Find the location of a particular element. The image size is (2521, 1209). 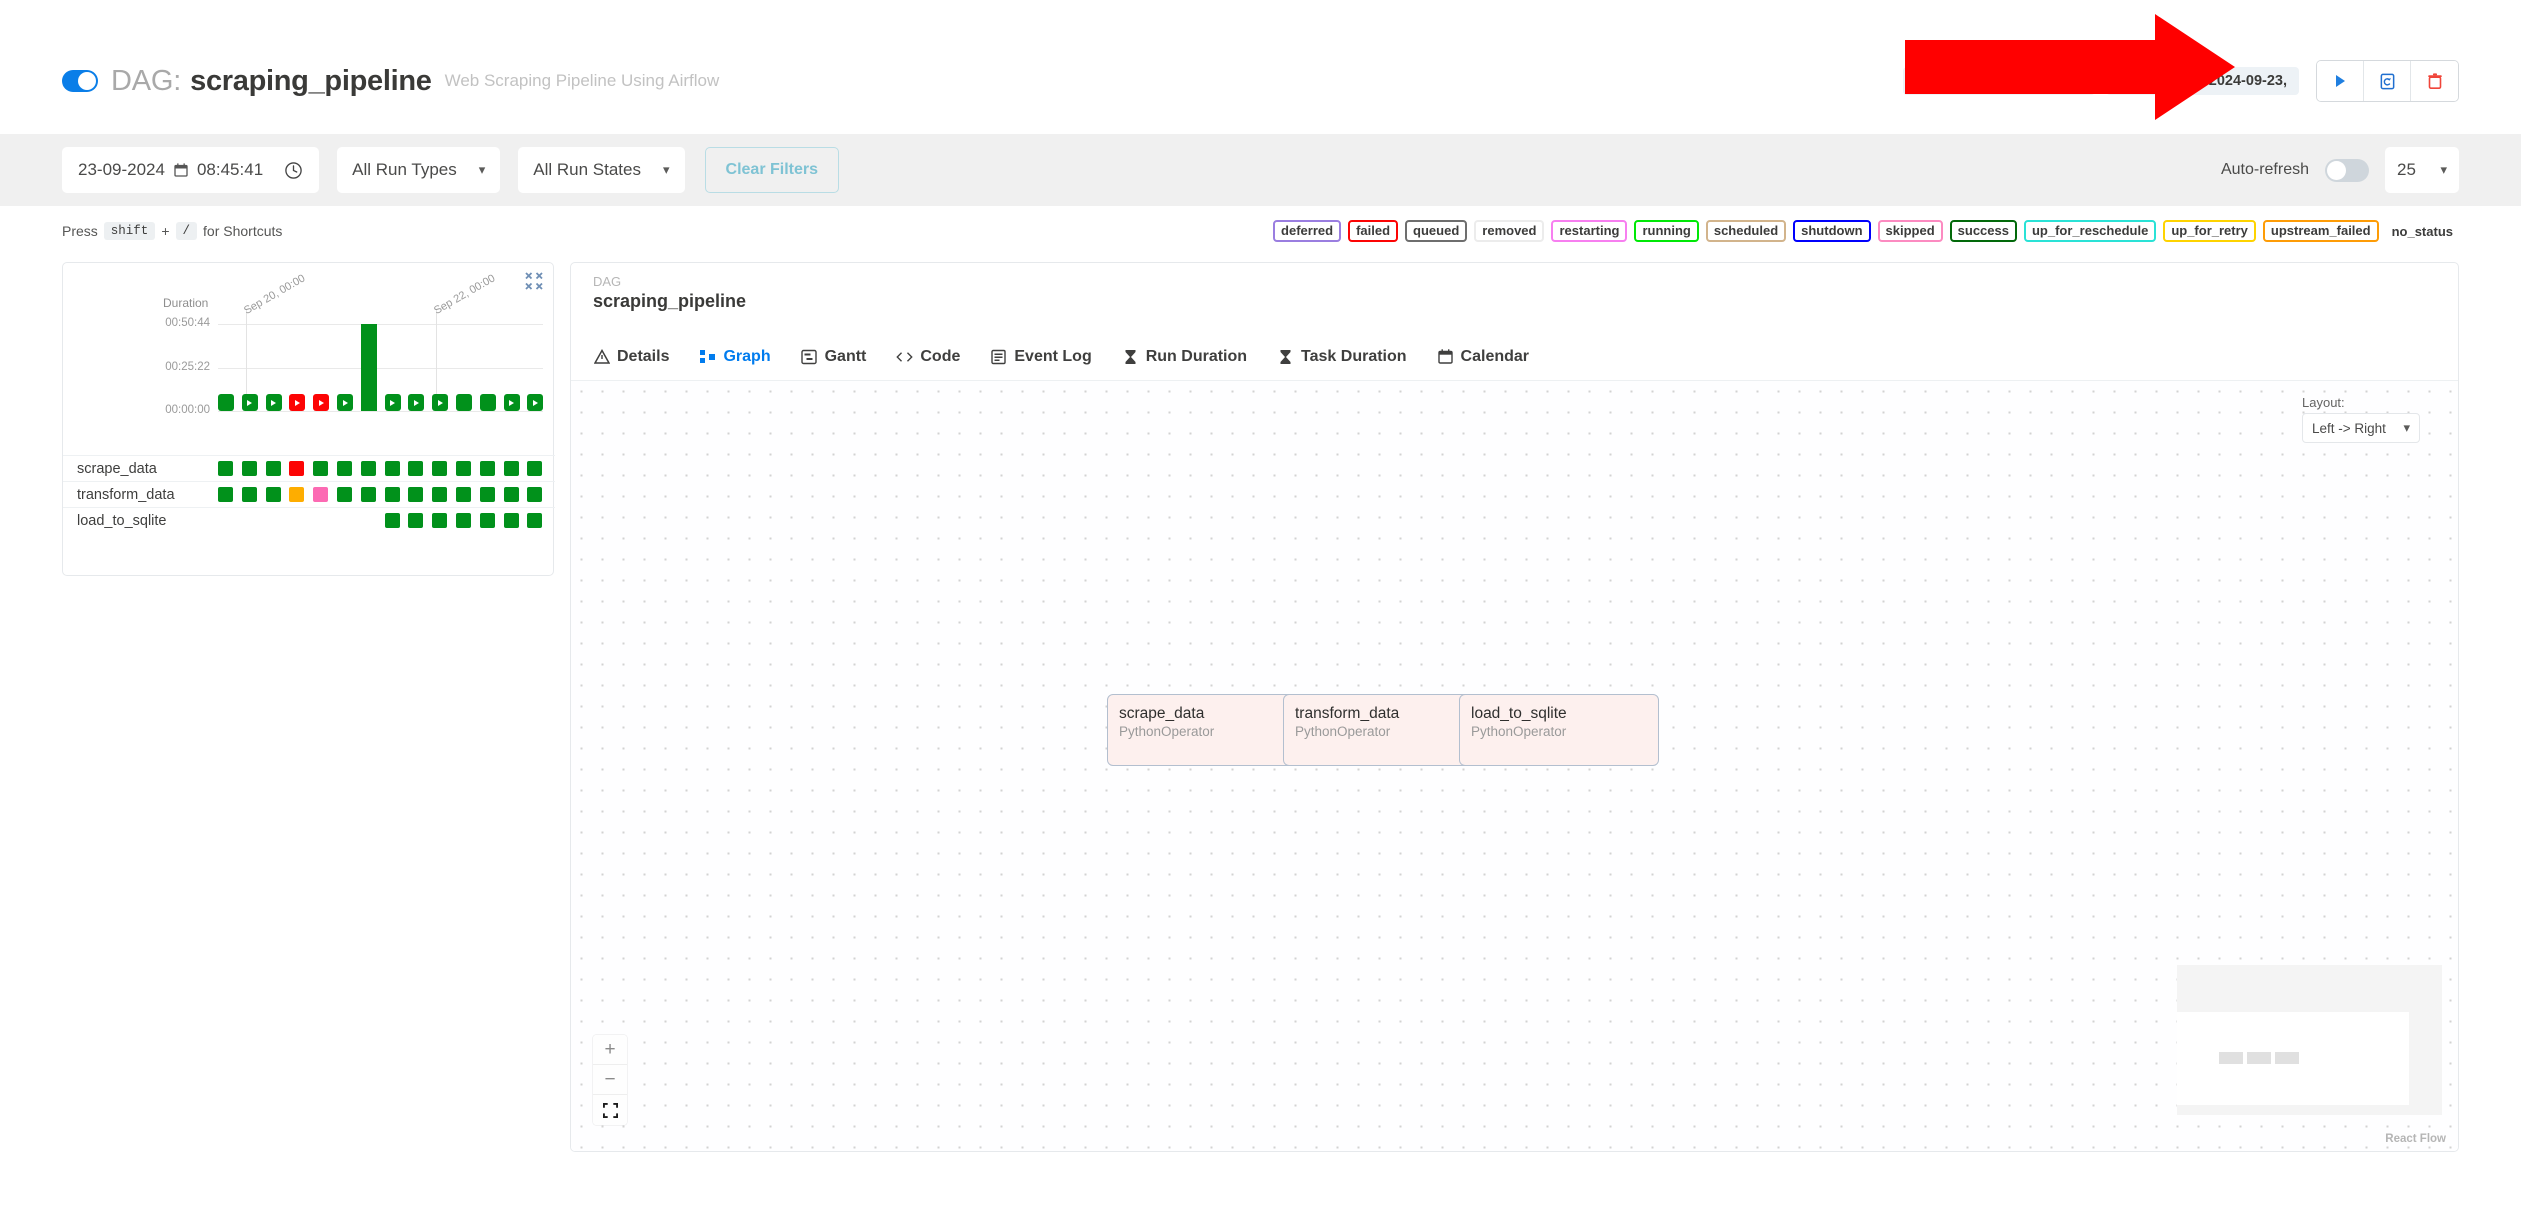

graph-minimap is located at coordinates (2309, 1040).